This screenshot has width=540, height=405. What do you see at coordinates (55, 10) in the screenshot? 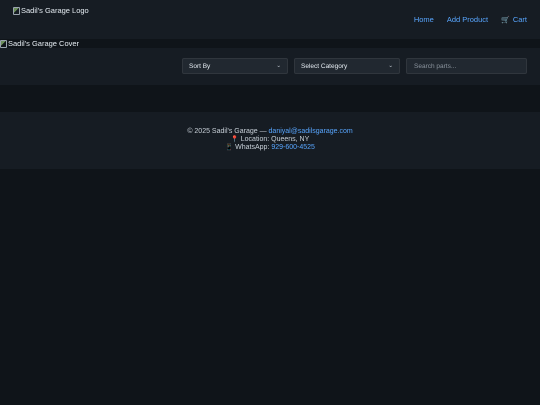
I see `logo-alt-text: Sadil's Garage Logo` at bounding box center [55, 10].